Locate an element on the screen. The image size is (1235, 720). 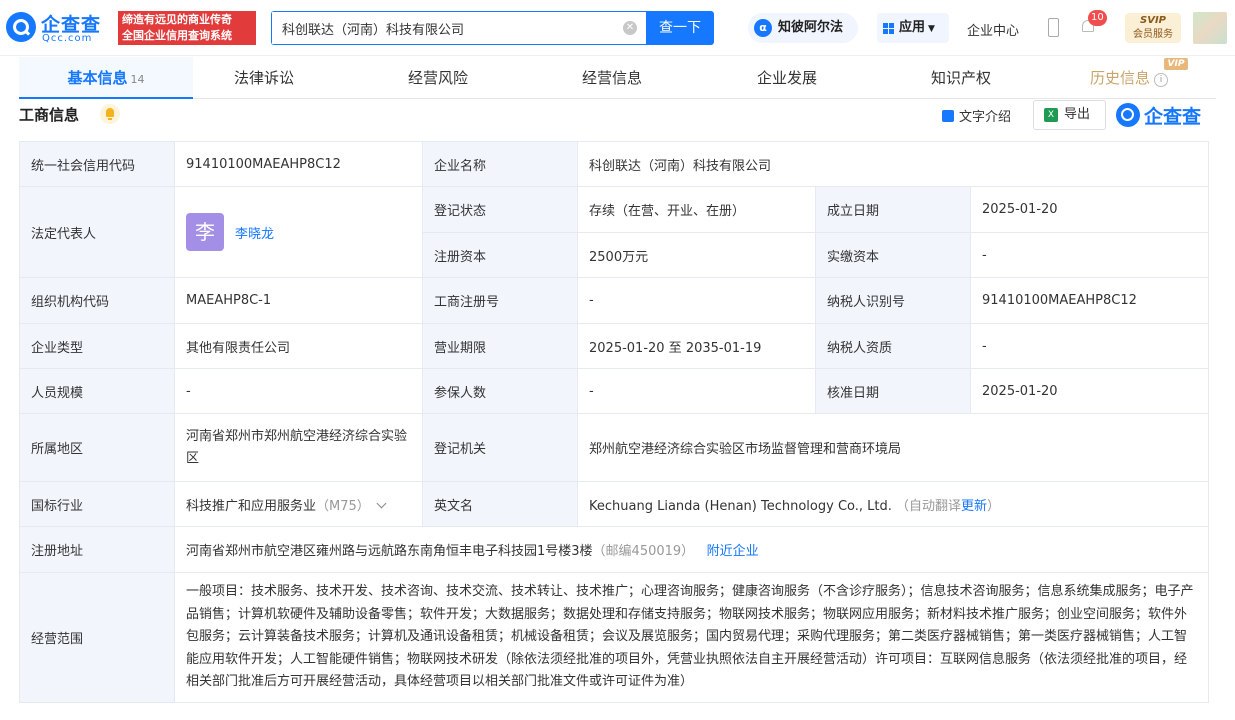
tab-legal: 法律诉讼 is located at coordinates (264, 78).